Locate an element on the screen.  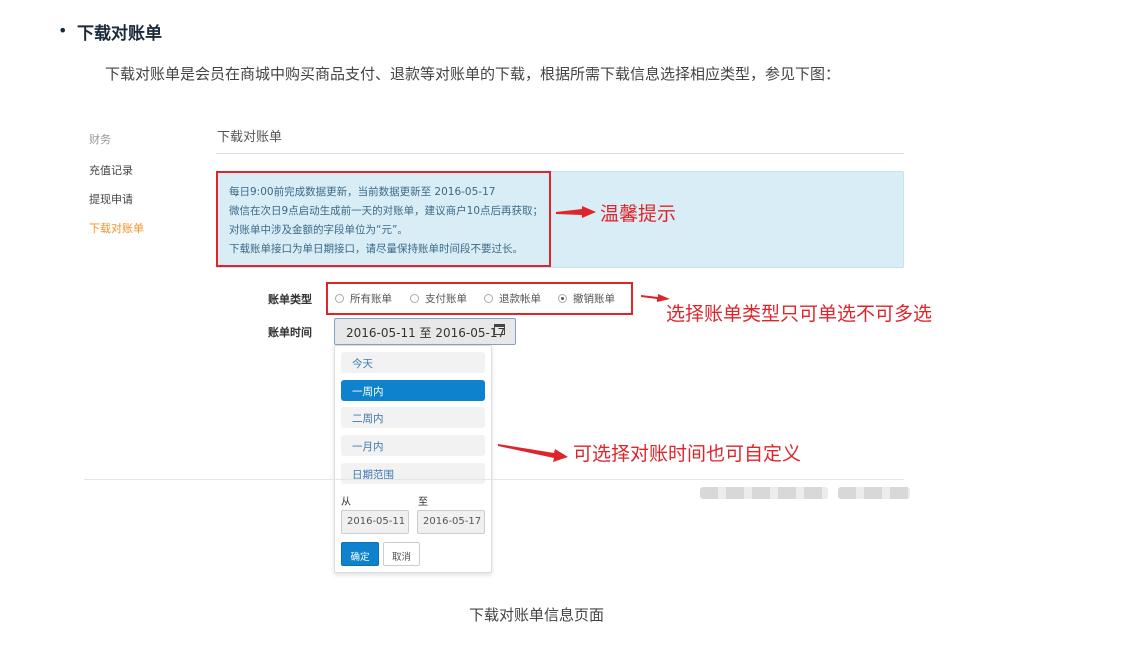
range-one-month: 一月内 is located at coordinates (413, 445).